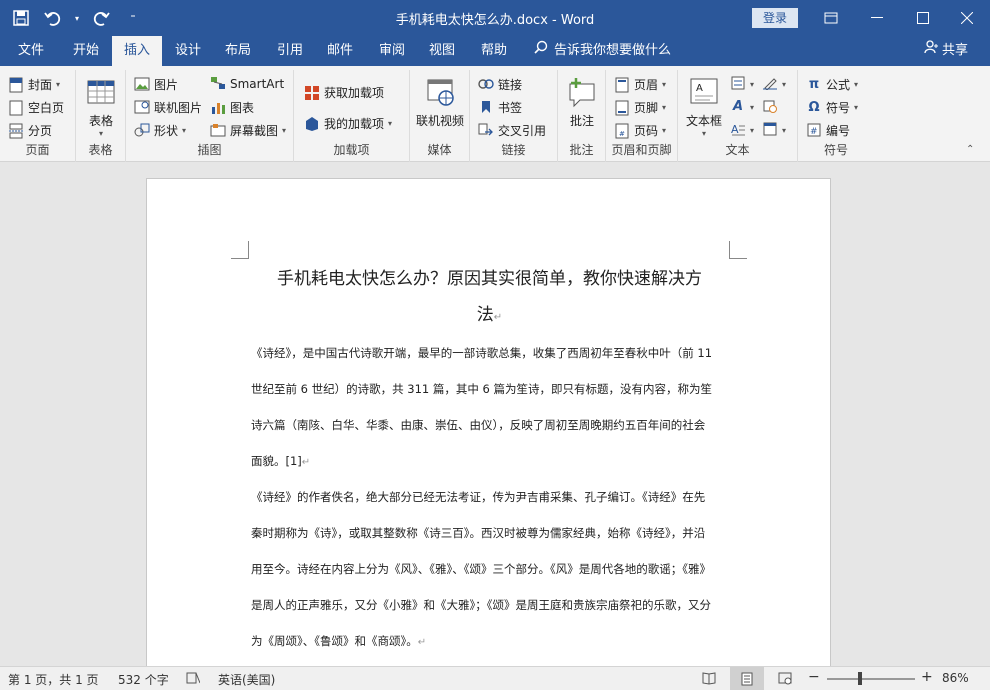 The image size is (990, 690). I want to click on online-picture-button: 联机图片, so click(168, 107).